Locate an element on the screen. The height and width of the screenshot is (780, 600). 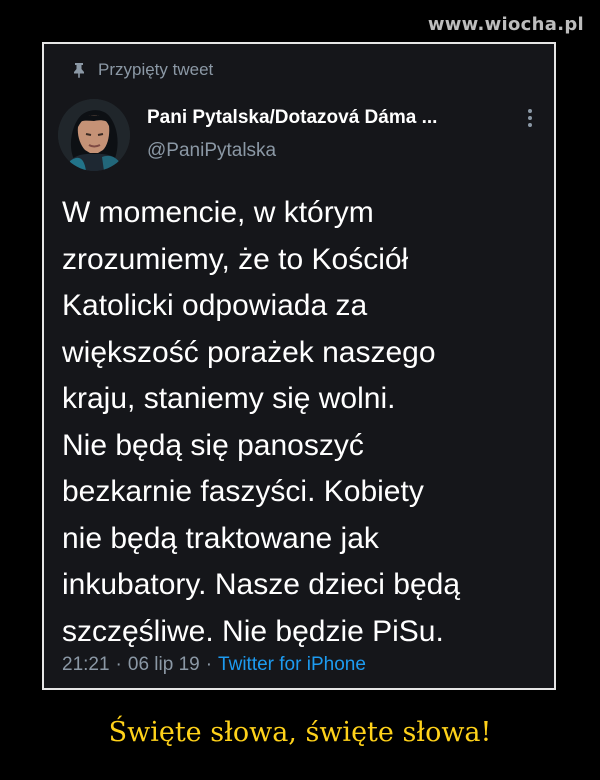
pinned-label: Przypięty tweet is located at coordinates (156, 69).